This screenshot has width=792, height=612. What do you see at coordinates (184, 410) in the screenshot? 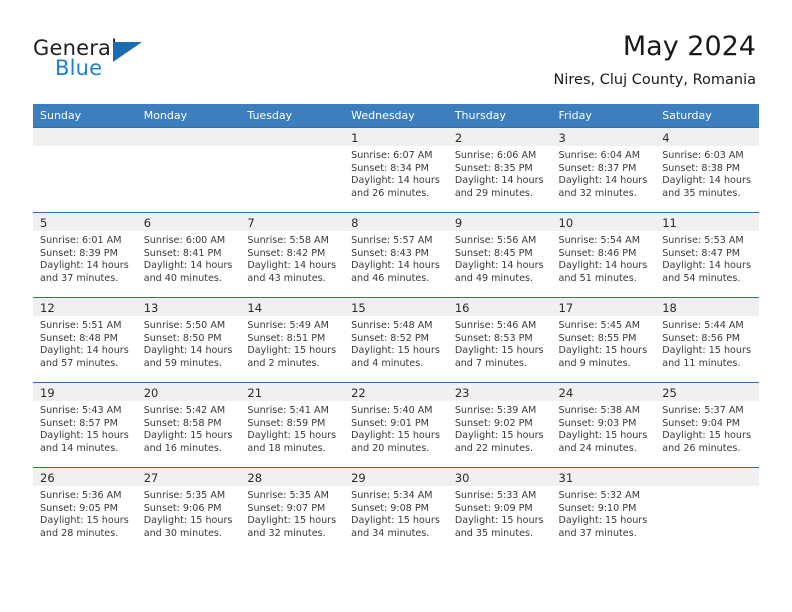
I see `sunrise-text: Sunrise: 5:42 AM` at bounding box center [184, 410].